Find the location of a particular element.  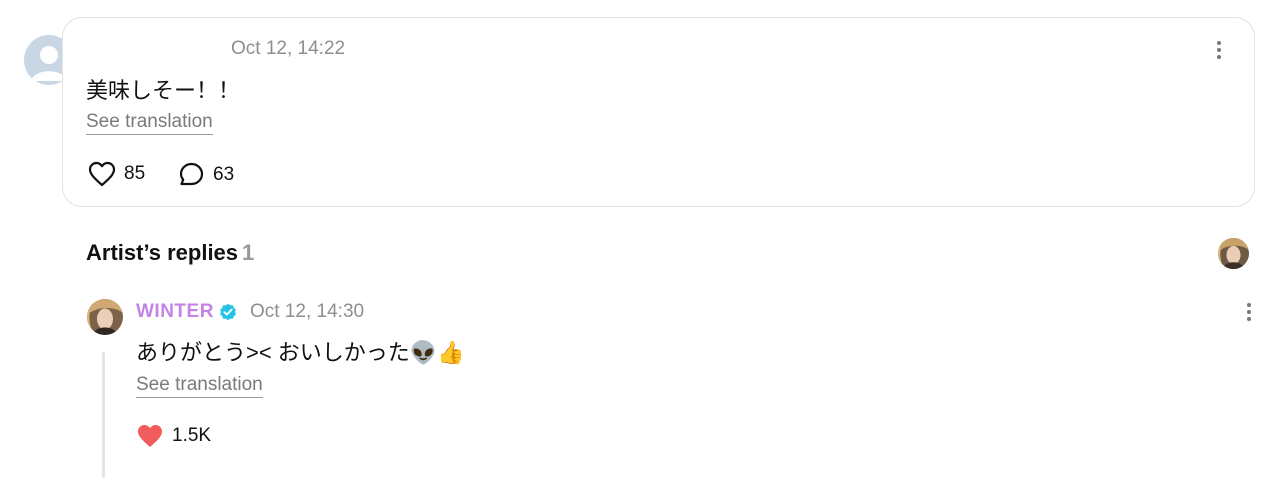

artist-replies-heading: Artist’s replies 1 is located at coordinates (170, 253).